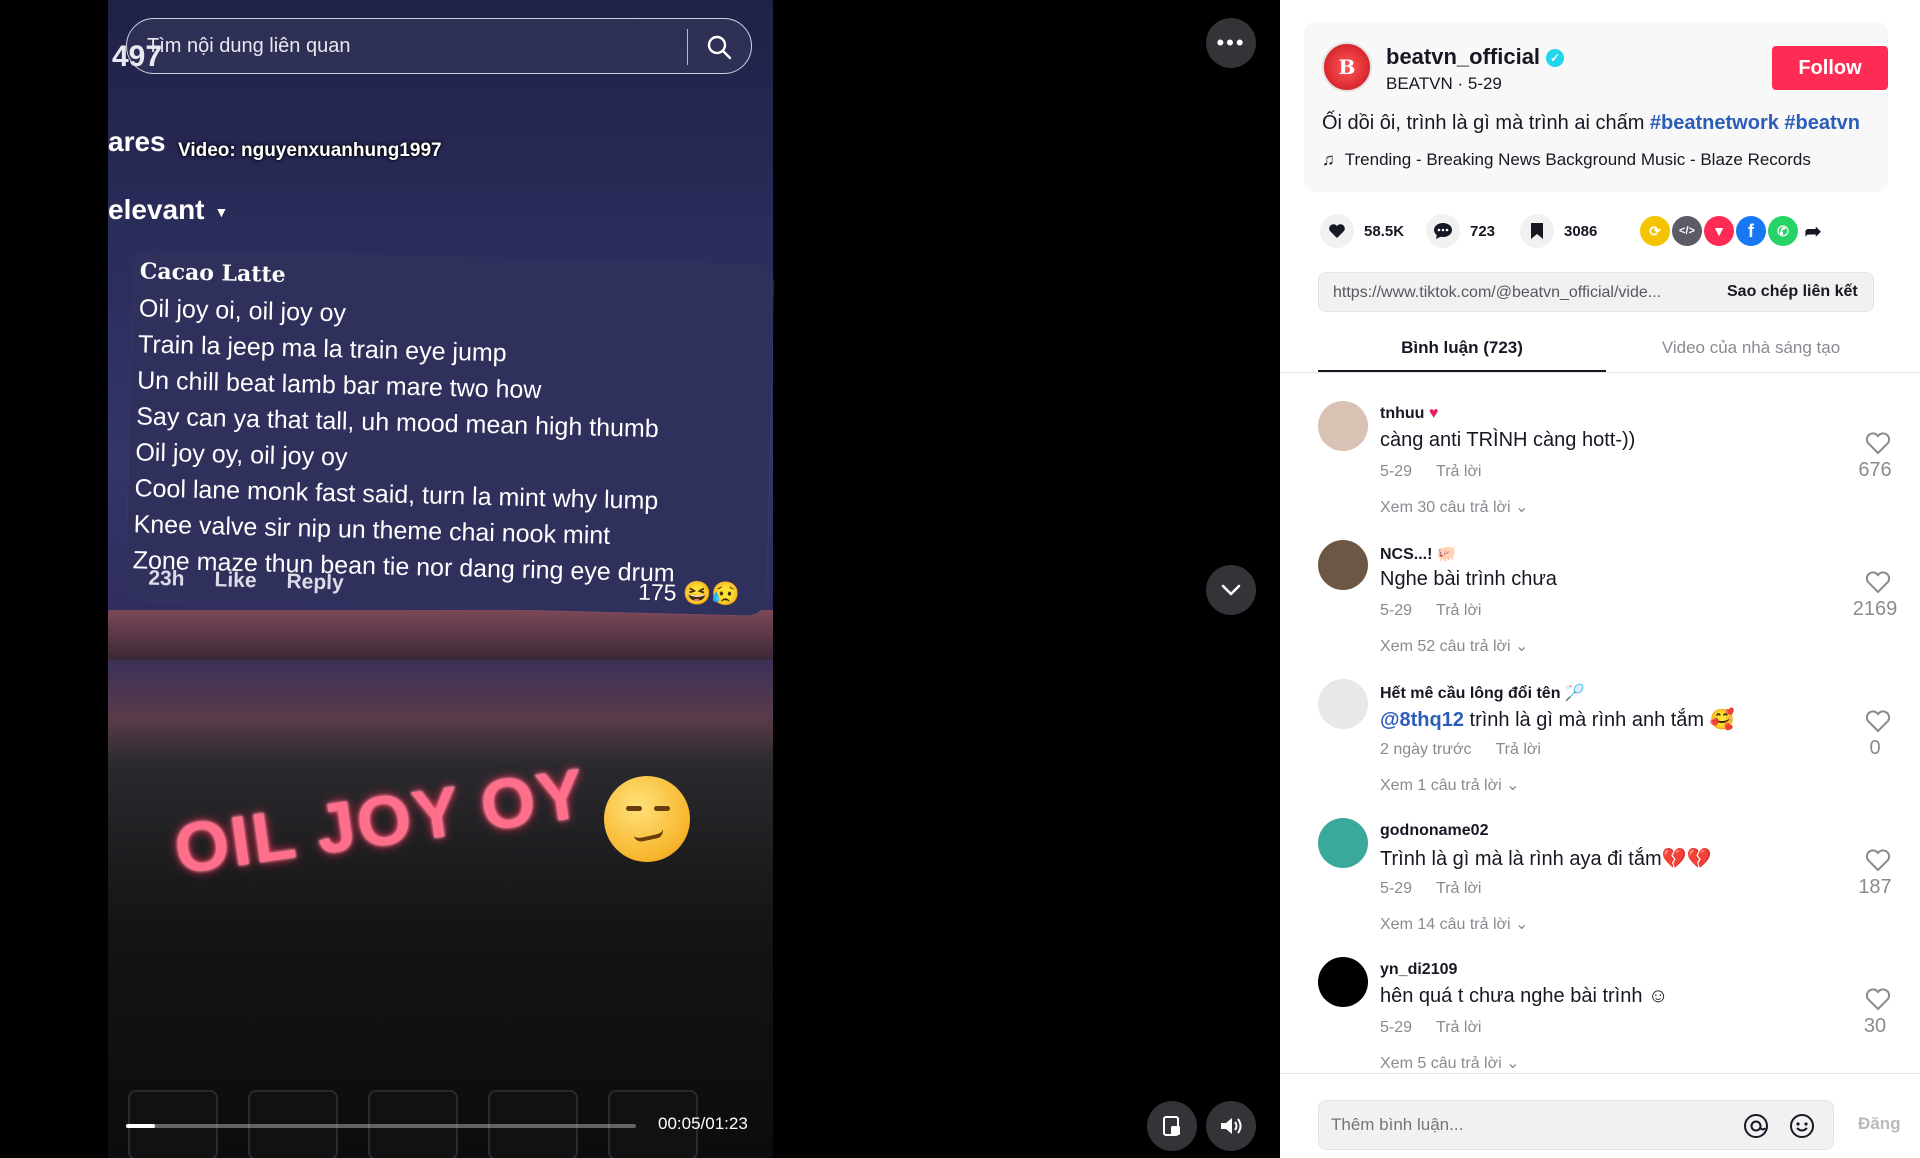 The height and width of the screenshot is (1158, 1920). I want to click on screen-glow, so click(440, 635).